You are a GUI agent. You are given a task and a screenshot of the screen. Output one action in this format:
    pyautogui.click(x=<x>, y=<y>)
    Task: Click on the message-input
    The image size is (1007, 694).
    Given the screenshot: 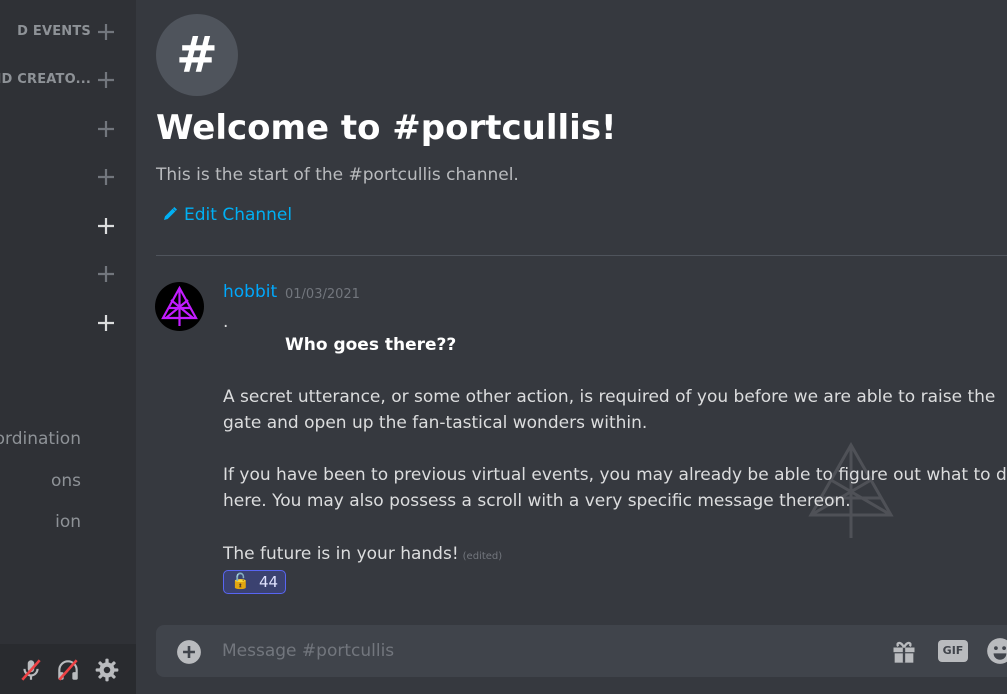 What is the action you would take?
    pyautogui.click(x=542, y=651)
    